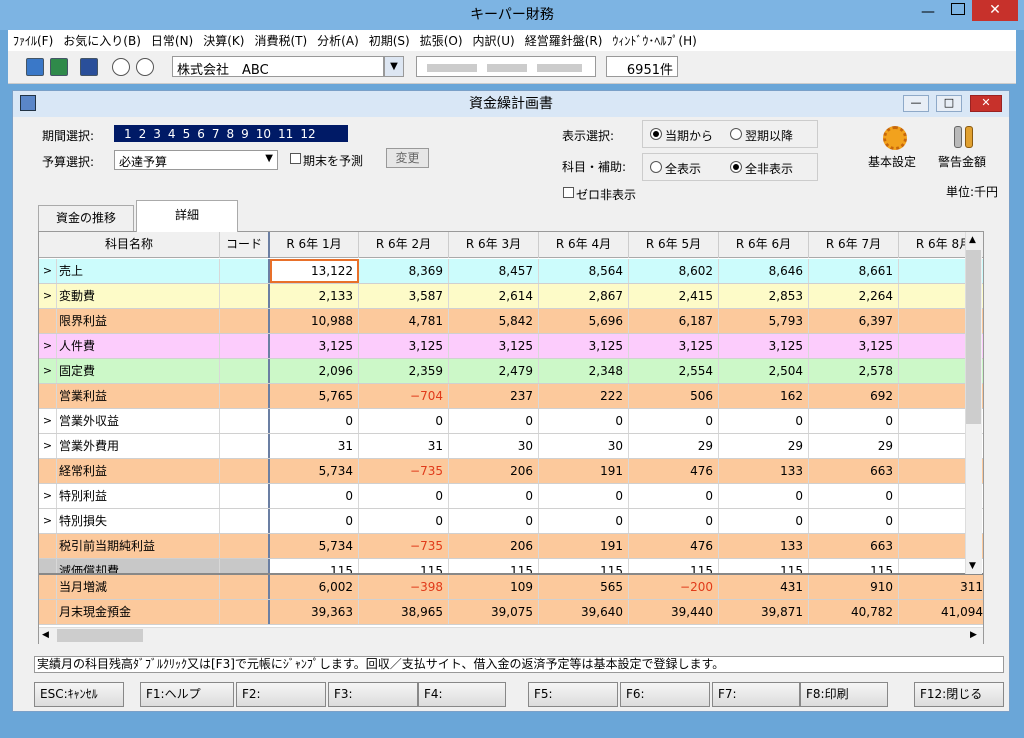 The height and width of the screenshot is (738, 1024). Describe the element at coordinates (756, 694) in the screenshot. I see `fkey-button-7: F7:` at that location.